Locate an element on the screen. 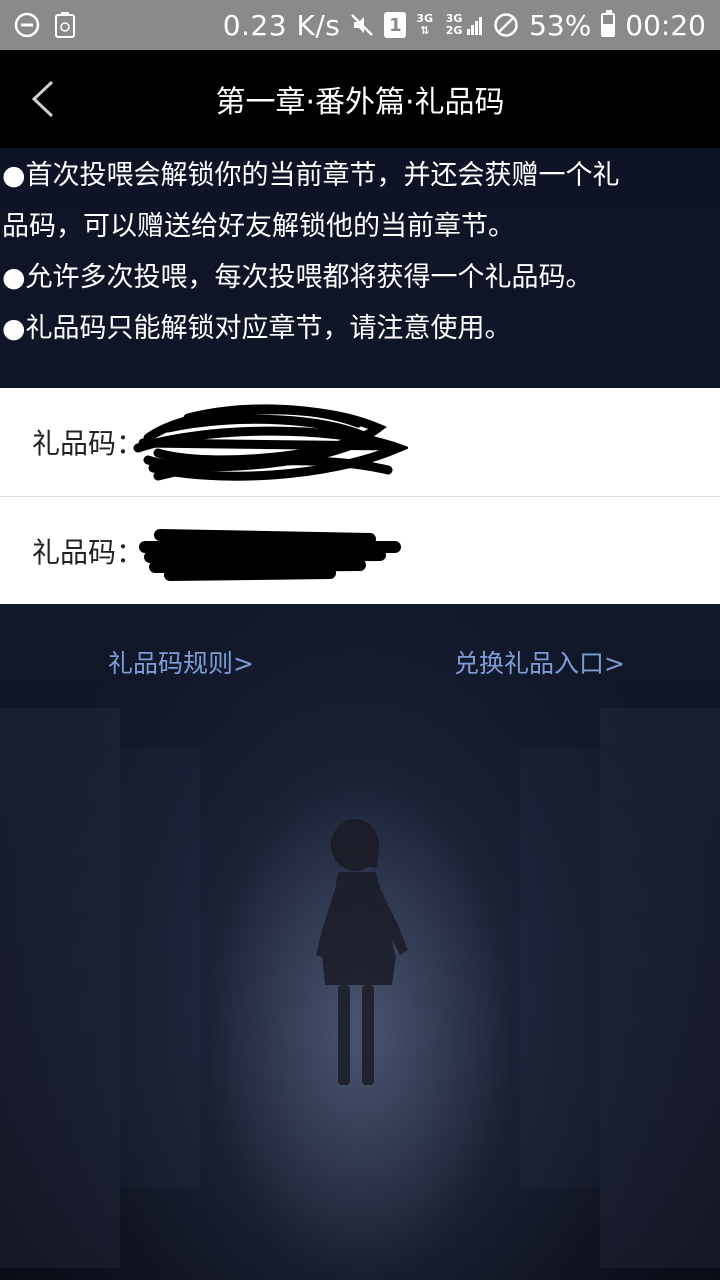 The height and width of the screenshot is (1280, 720). bookshelf-mid-right is located at coordinates (560, 968).